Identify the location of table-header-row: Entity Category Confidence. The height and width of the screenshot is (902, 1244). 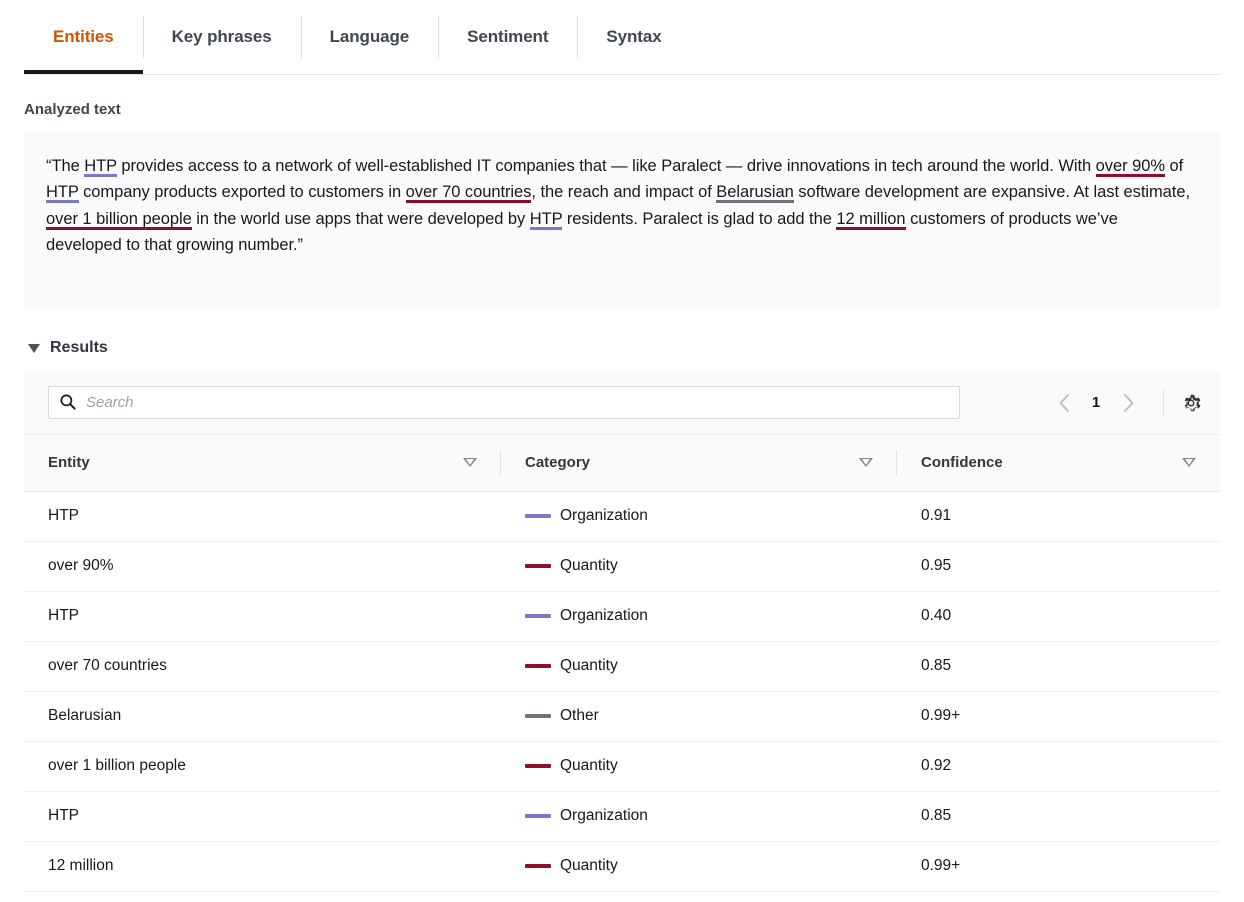
(622, 463).